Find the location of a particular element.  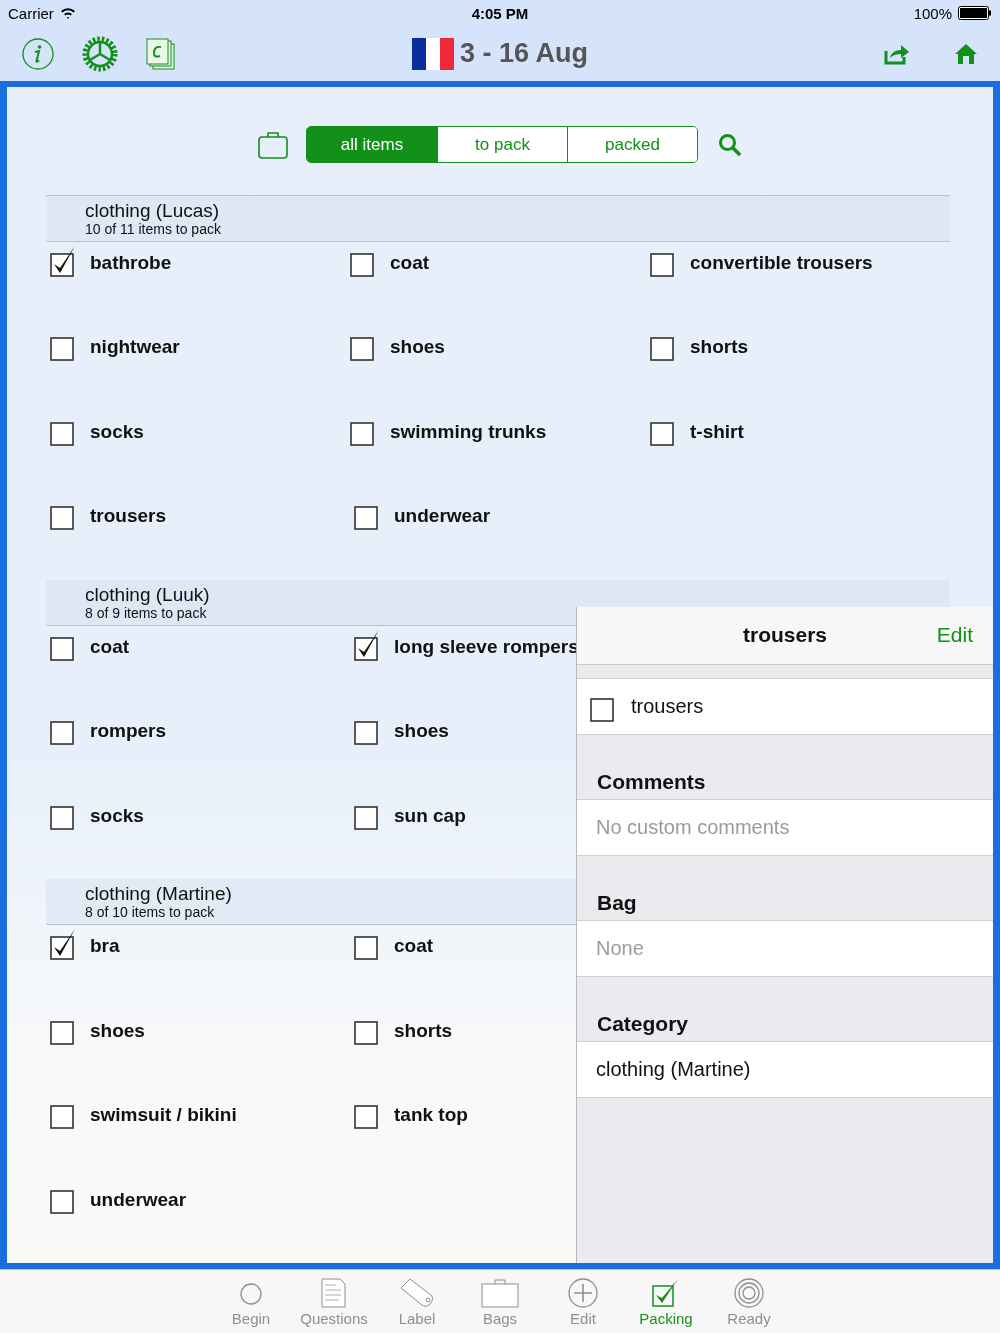

item-label: trousers is located at coordinates (128, 518).